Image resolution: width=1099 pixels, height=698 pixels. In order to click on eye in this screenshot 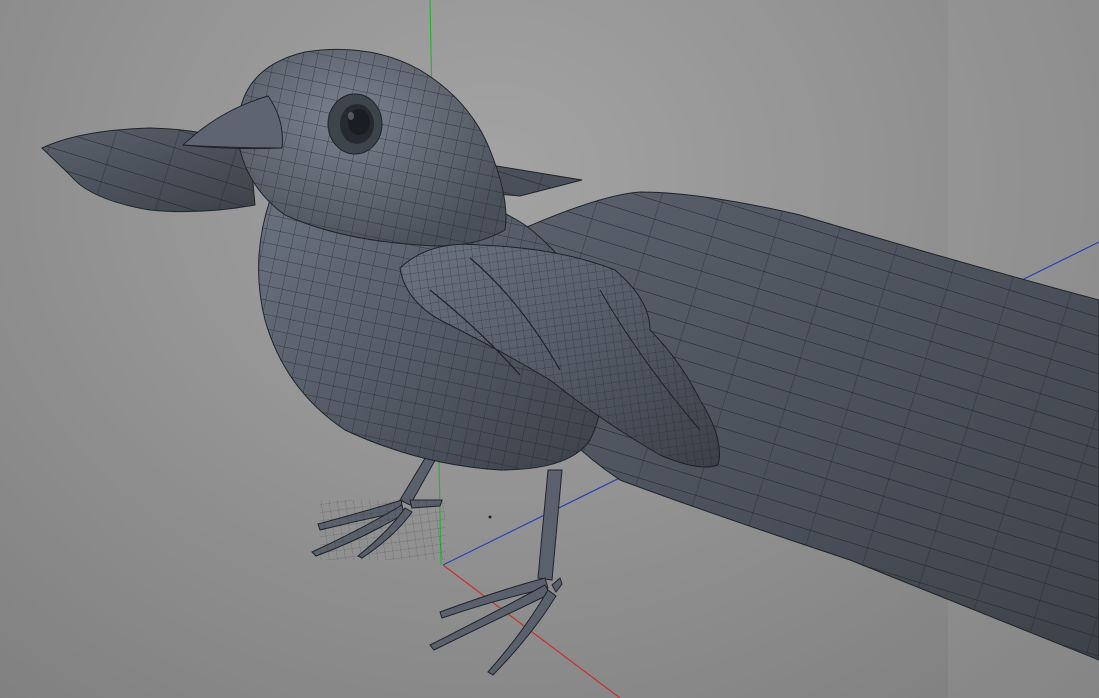, I will do `click(355, 124)`.